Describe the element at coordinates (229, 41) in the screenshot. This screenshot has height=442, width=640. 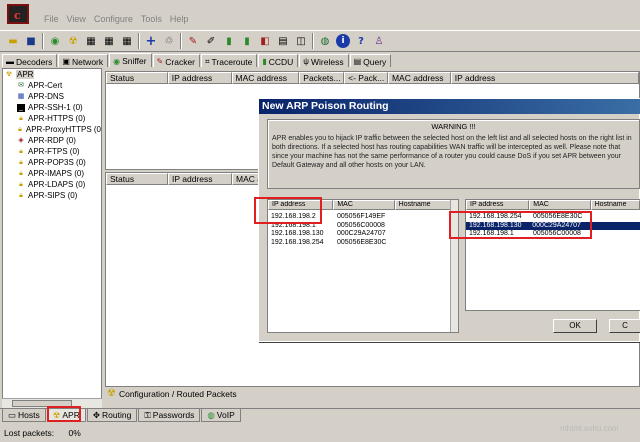
I see `battery-icon: ▮` at that location.